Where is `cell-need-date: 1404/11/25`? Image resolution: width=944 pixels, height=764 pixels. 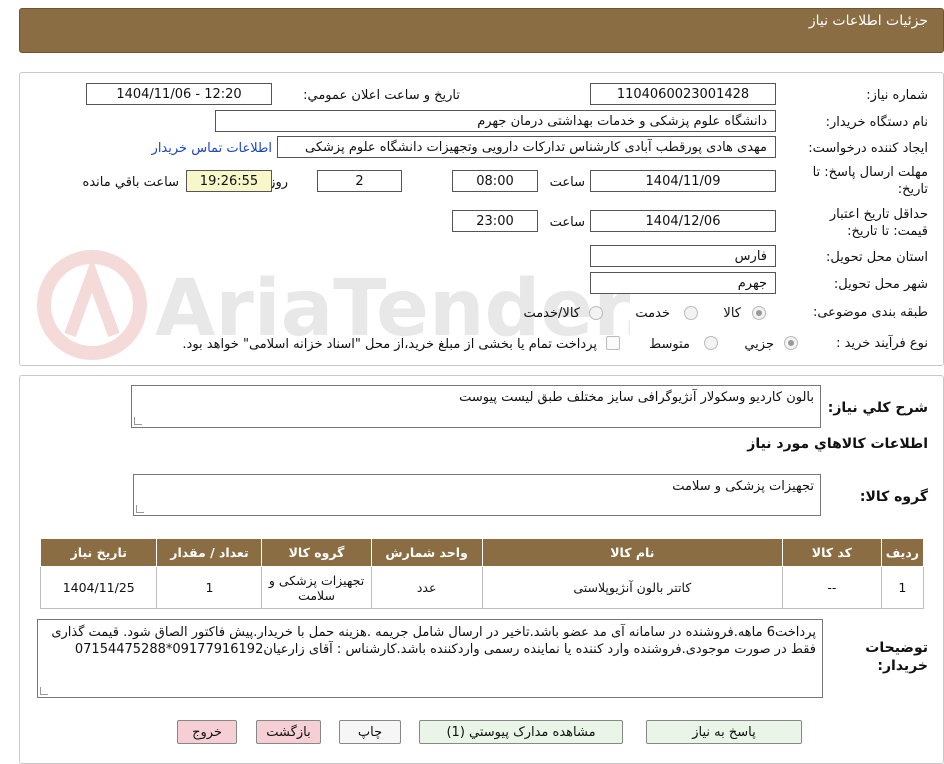
cell-need-date: 1404/11/25 is located at coordinates (98, 587).